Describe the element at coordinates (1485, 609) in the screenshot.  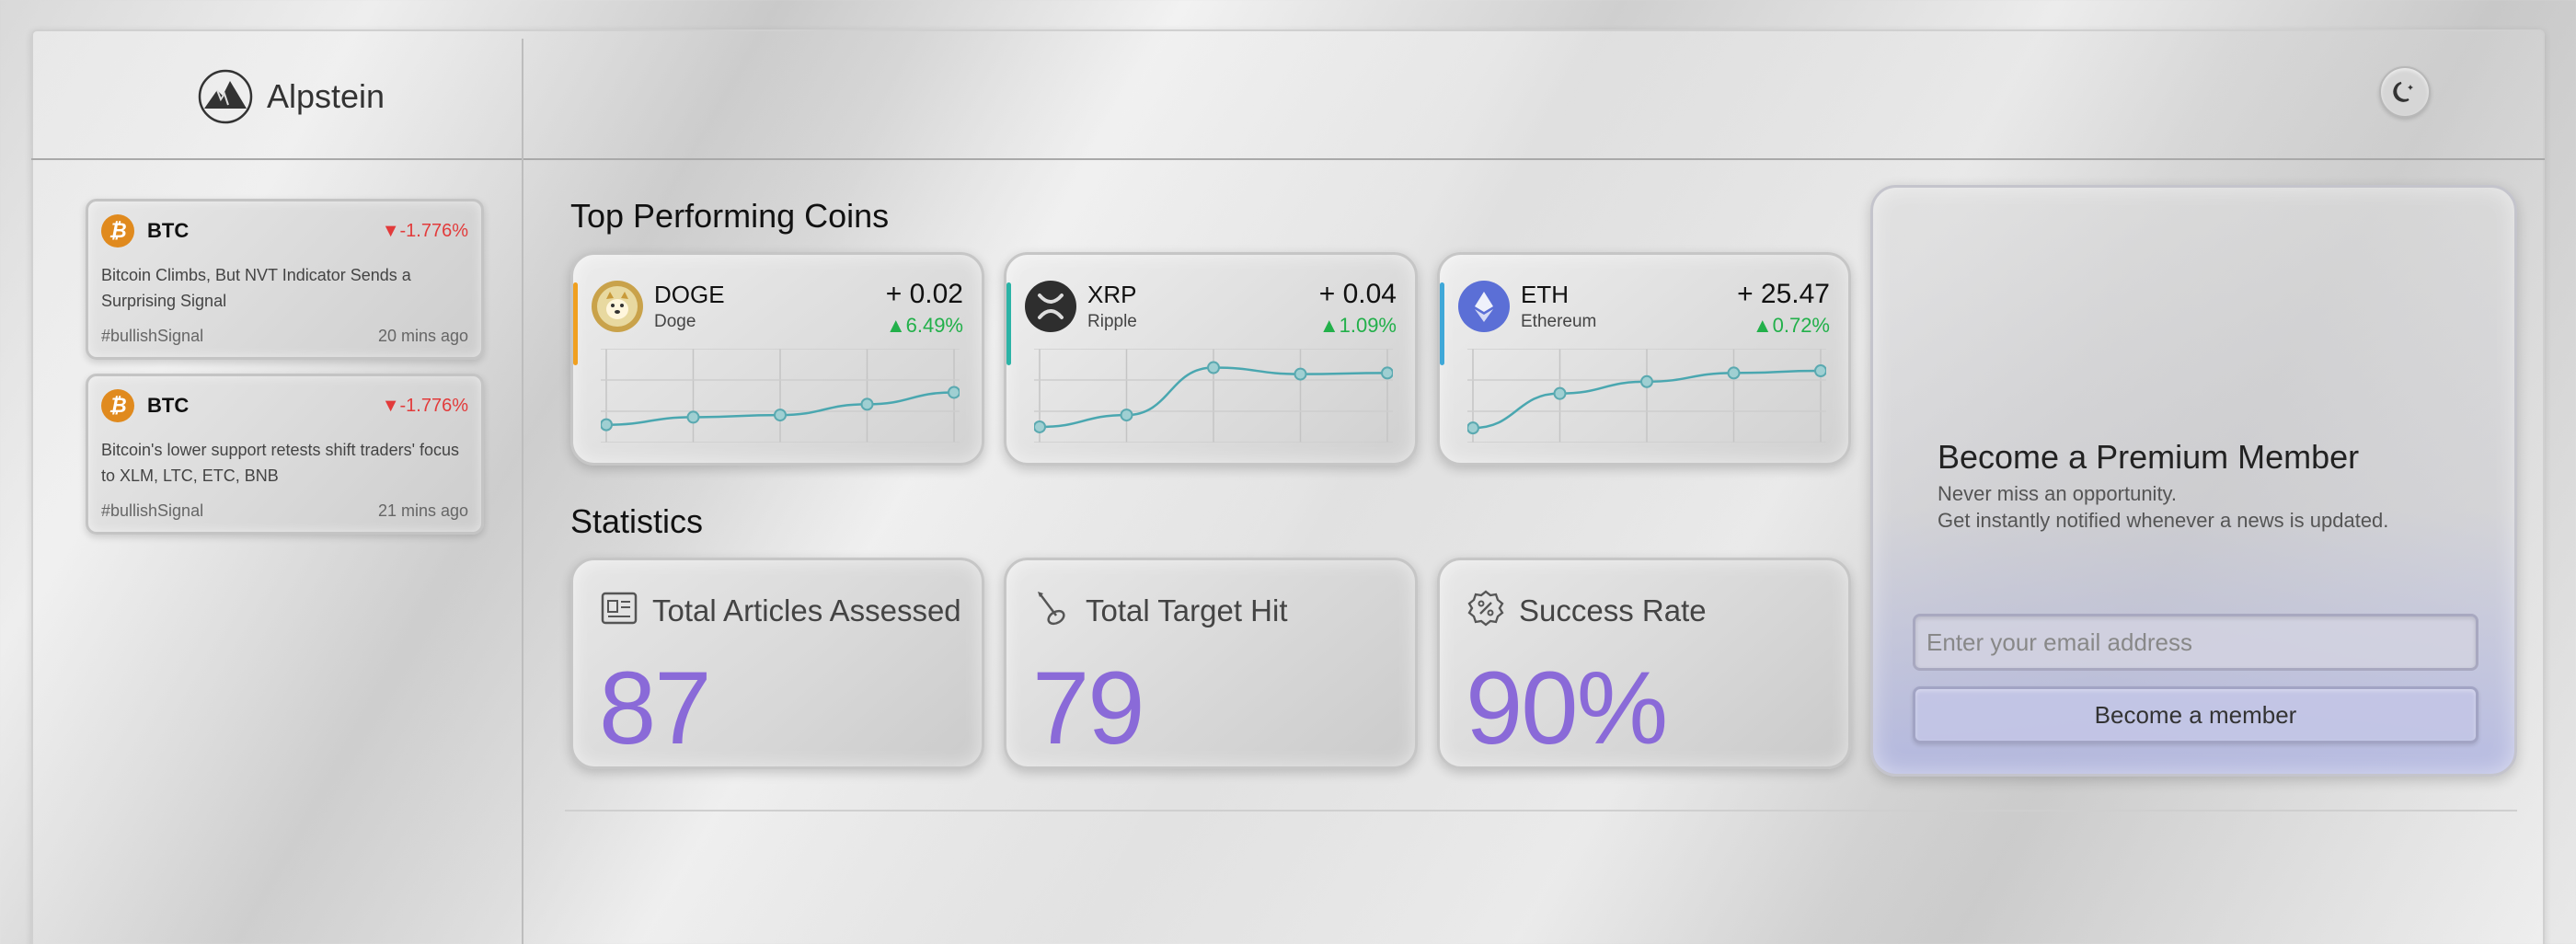
I see `percent-badge-icon` at that location.